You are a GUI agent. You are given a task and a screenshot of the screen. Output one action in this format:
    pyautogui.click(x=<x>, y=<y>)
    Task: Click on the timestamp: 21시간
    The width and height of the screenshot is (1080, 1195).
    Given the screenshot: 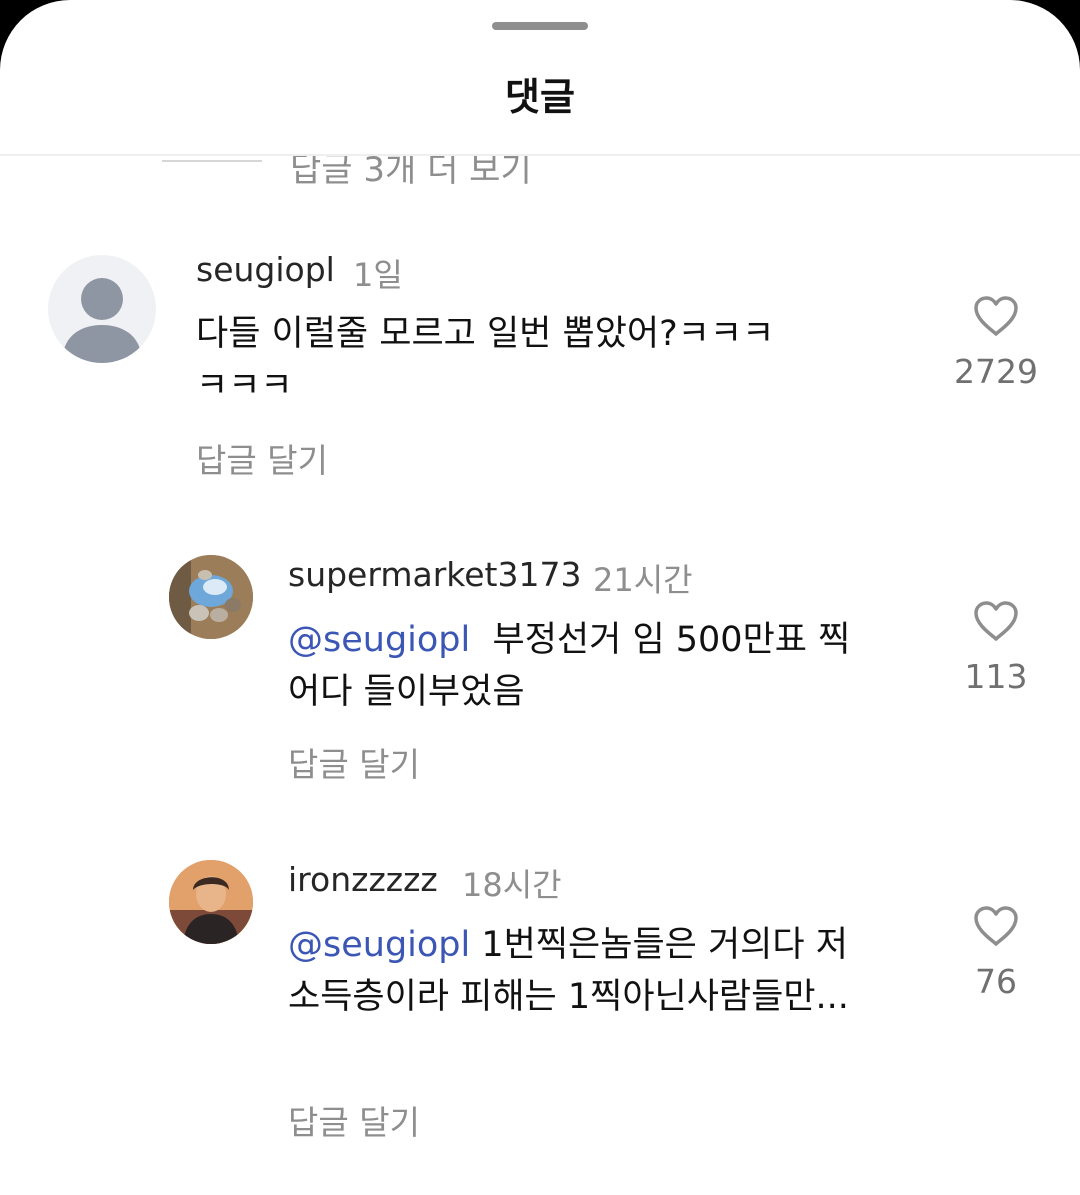 What is the action you would take?
    pyautogui.click(x=643, y=580)
    